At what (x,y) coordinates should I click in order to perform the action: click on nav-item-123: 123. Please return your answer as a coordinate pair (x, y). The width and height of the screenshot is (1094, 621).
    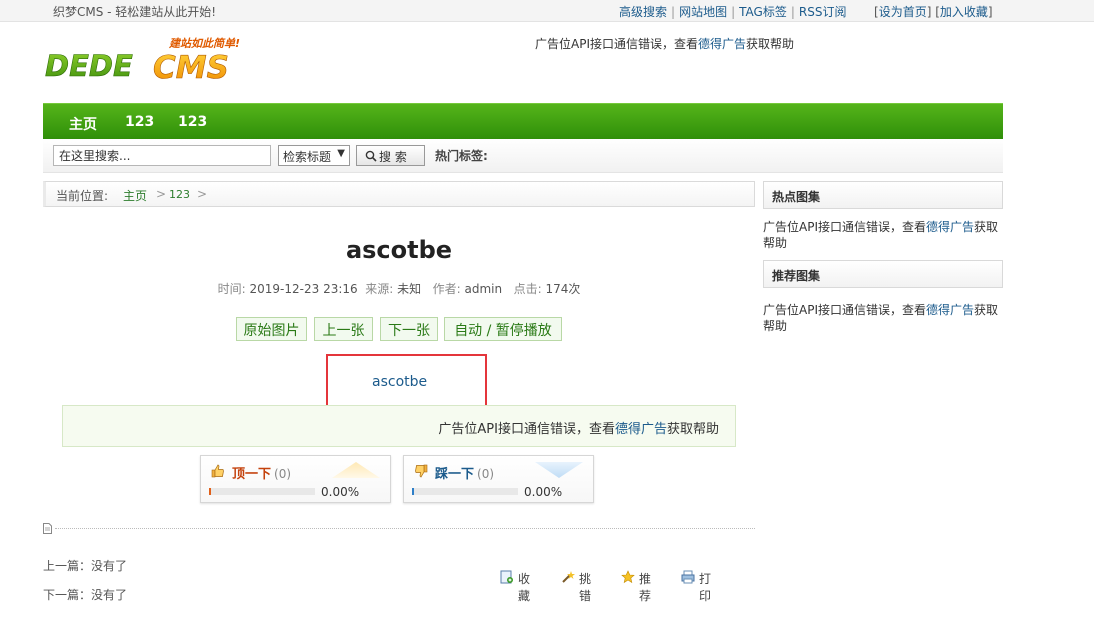
    Looking at the image, I should click on (139, 122).